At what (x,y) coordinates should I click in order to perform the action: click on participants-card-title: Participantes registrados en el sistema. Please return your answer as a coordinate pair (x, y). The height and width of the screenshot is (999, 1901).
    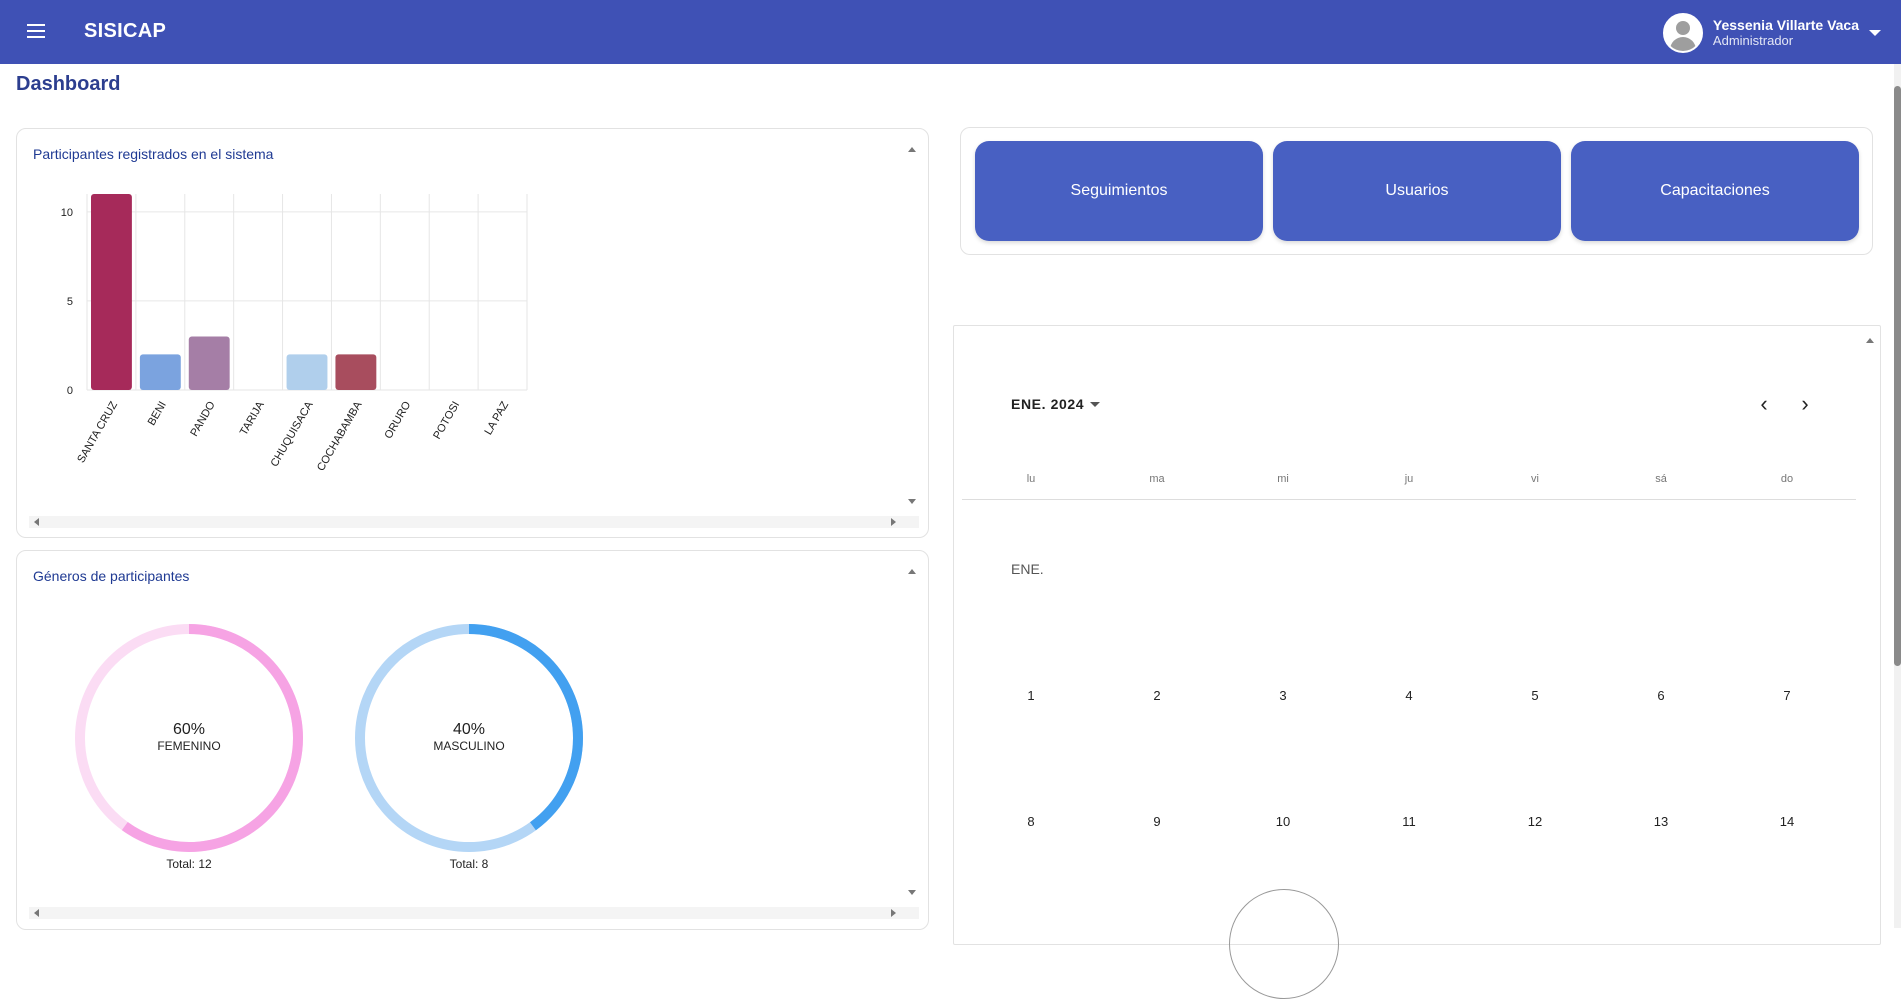
    Looking at the image, I should click on (153, 154).